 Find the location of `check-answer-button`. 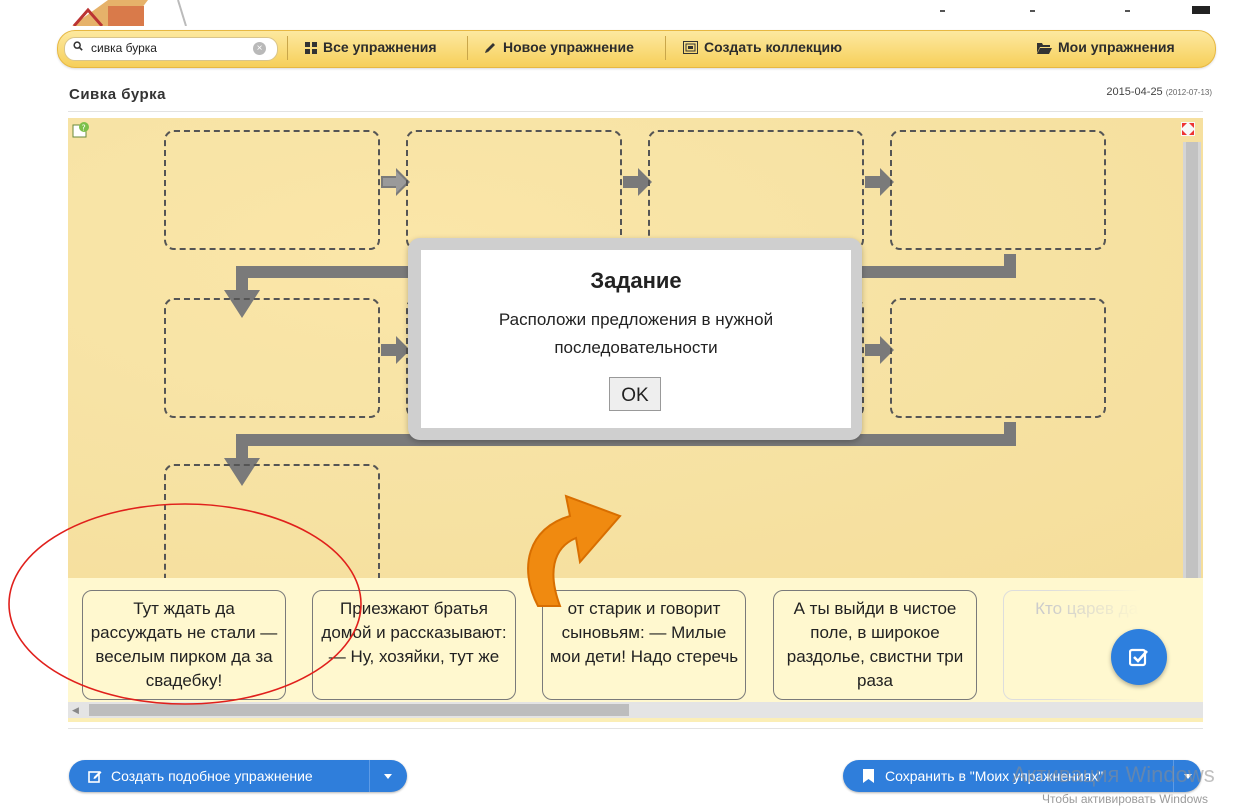

check-answer-button is located at coordinates (1139, 657).